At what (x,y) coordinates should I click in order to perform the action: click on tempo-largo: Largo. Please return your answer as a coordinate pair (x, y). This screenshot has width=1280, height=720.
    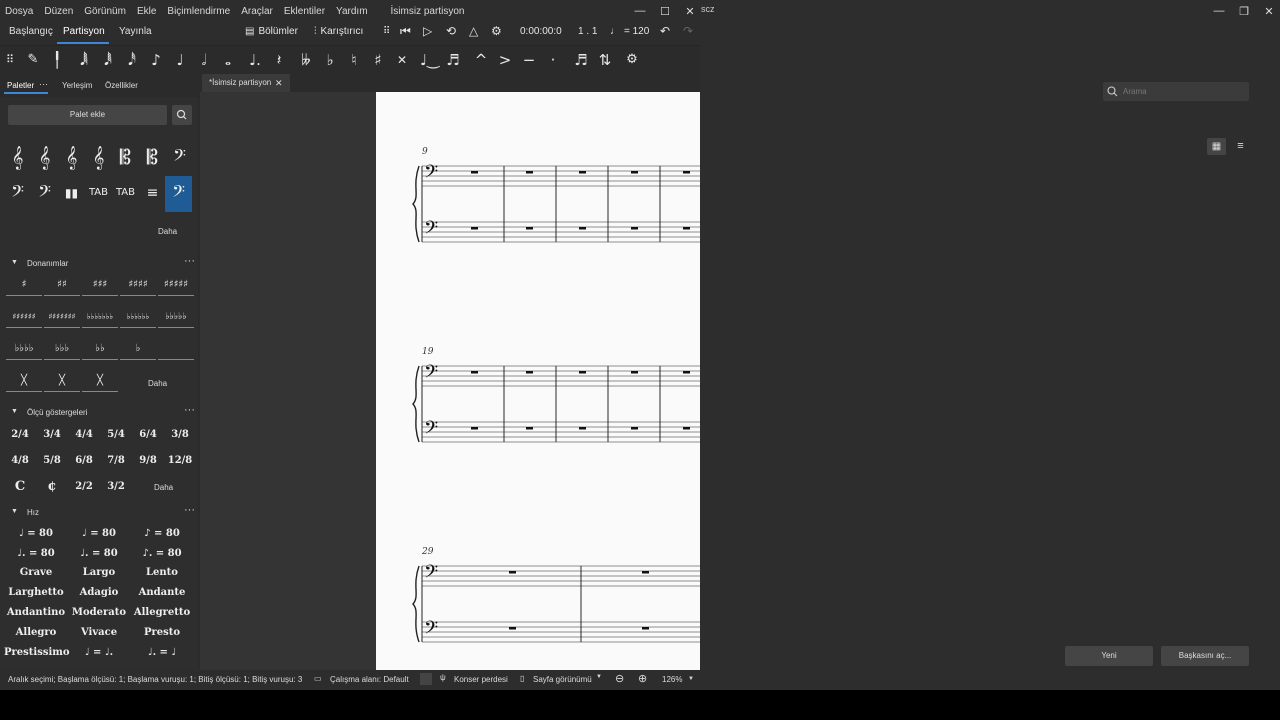
    Looking at the image, I should click on (99, 572).